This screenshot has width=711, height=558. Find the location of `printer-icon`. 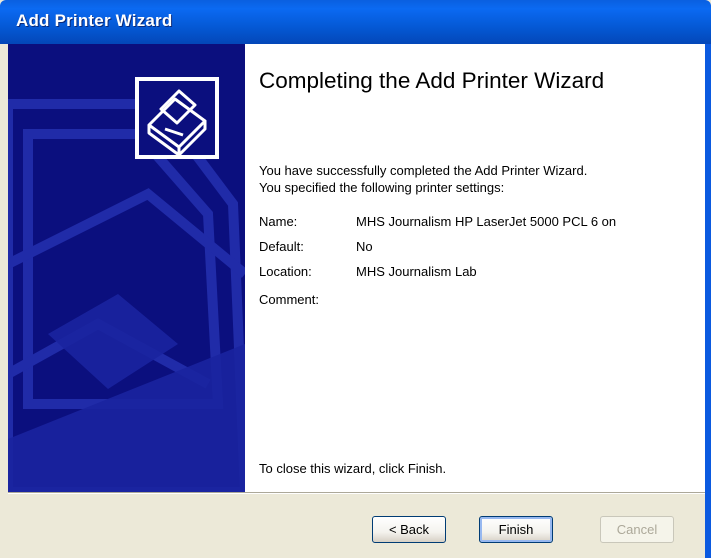

printer-icon is located at coordinates (177, 118).